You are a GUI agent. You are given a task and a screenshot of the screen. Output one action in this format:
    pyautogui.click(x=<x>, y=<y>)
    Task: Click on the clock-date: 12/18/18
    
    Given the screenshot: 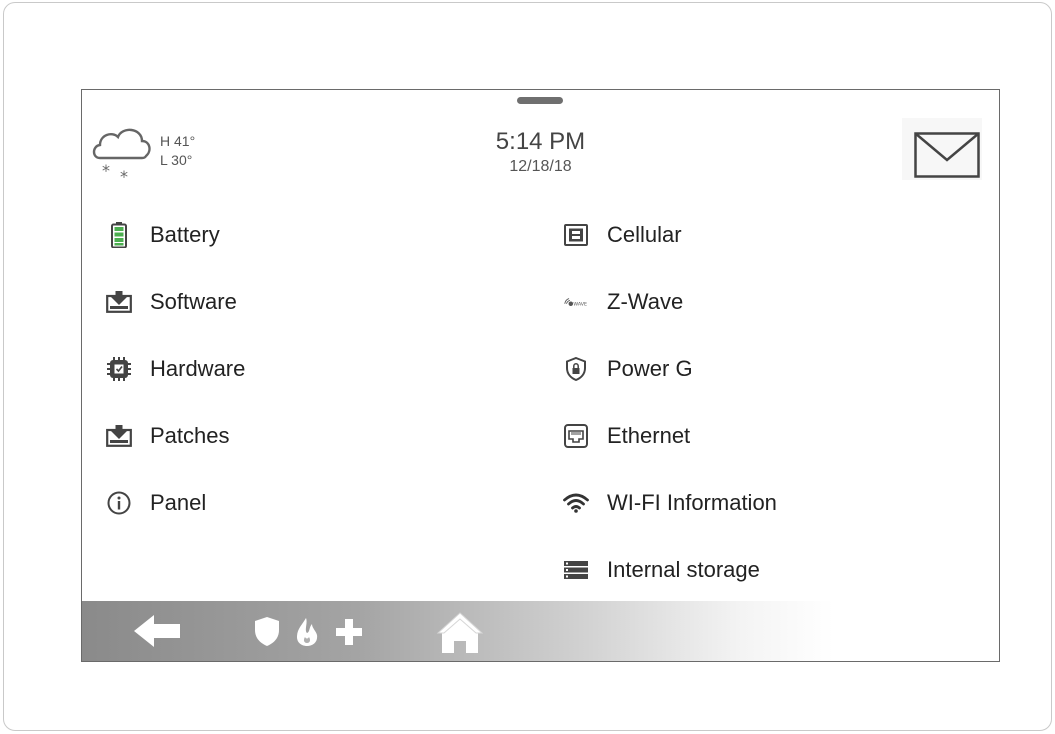 What is the action you would take?
    pyautogui.click(x=540, y=166)
    